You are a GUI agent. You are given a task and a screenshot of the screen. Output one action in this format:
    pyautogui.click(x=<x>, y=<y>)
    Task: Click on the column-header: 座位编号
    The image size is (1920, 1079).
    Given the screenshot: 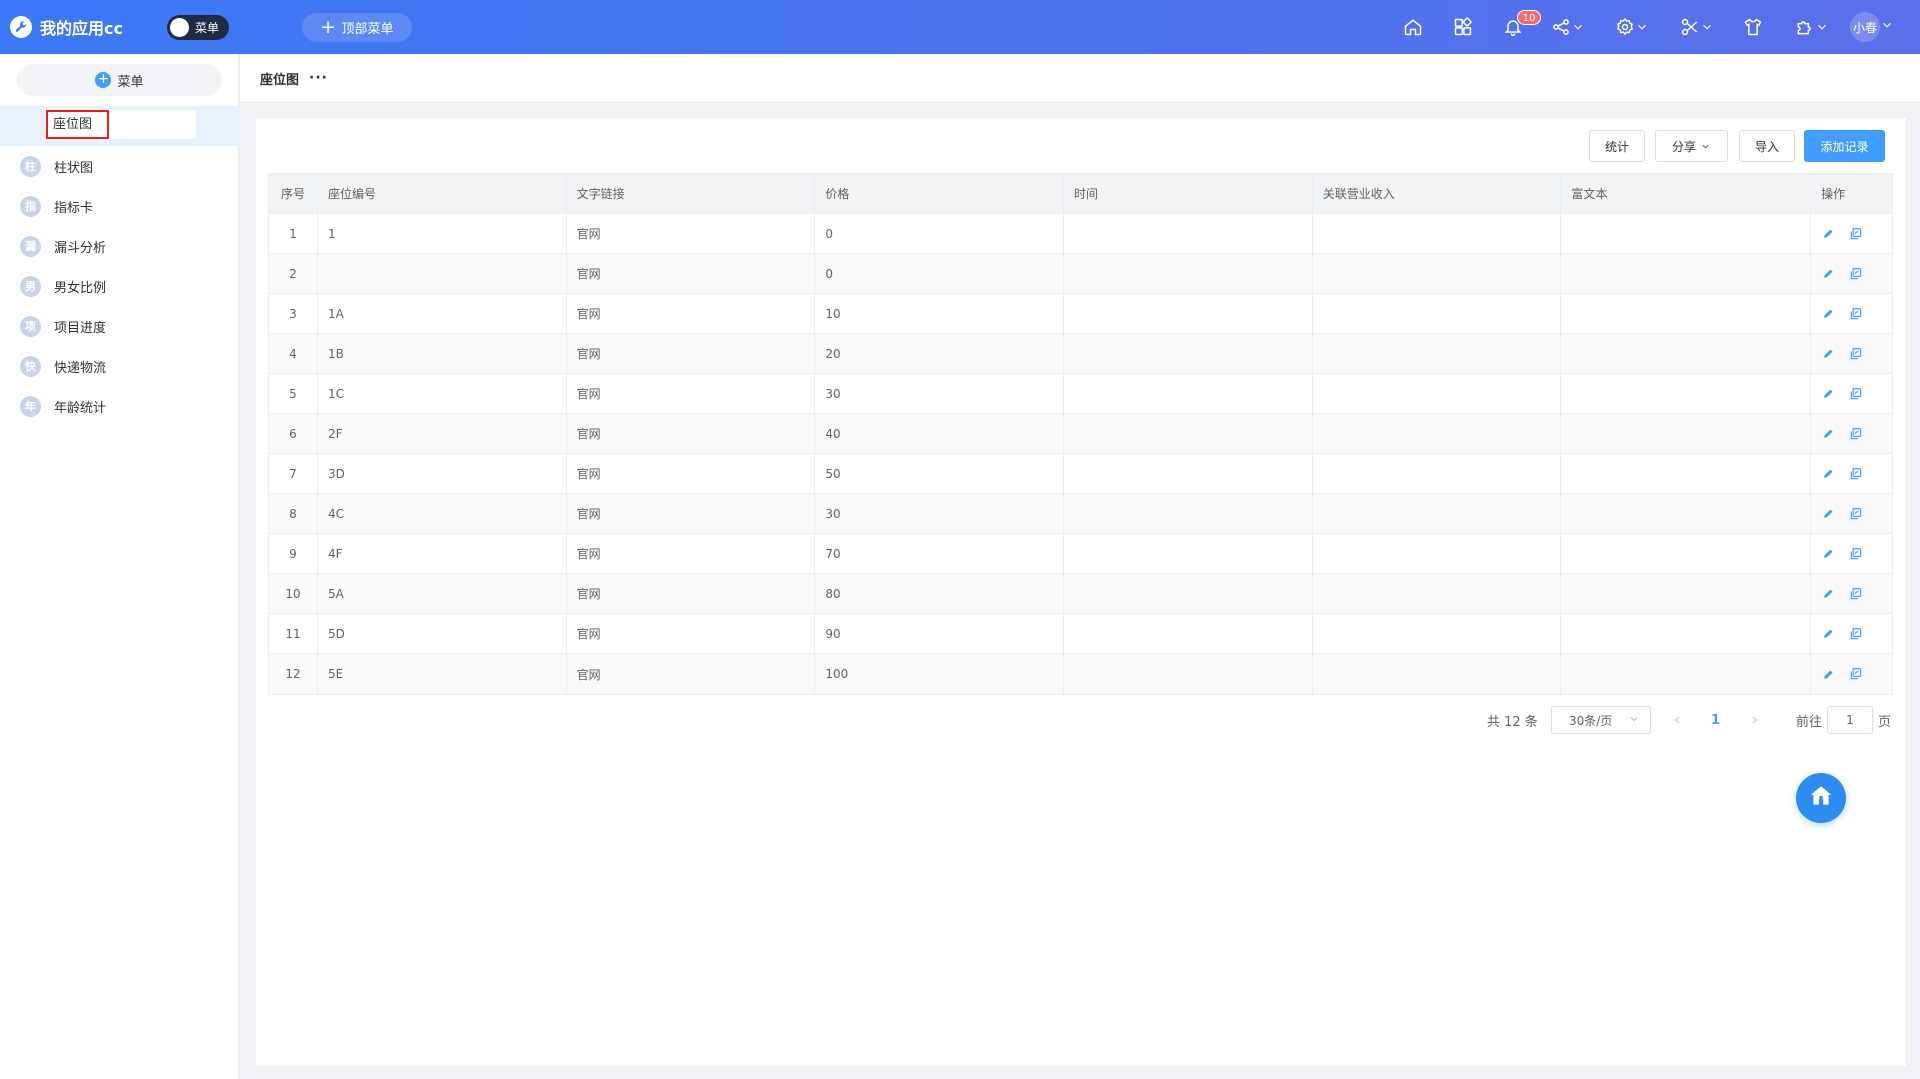 What is the action you would take?
    pyautogui.click(x=442, y=193)
    